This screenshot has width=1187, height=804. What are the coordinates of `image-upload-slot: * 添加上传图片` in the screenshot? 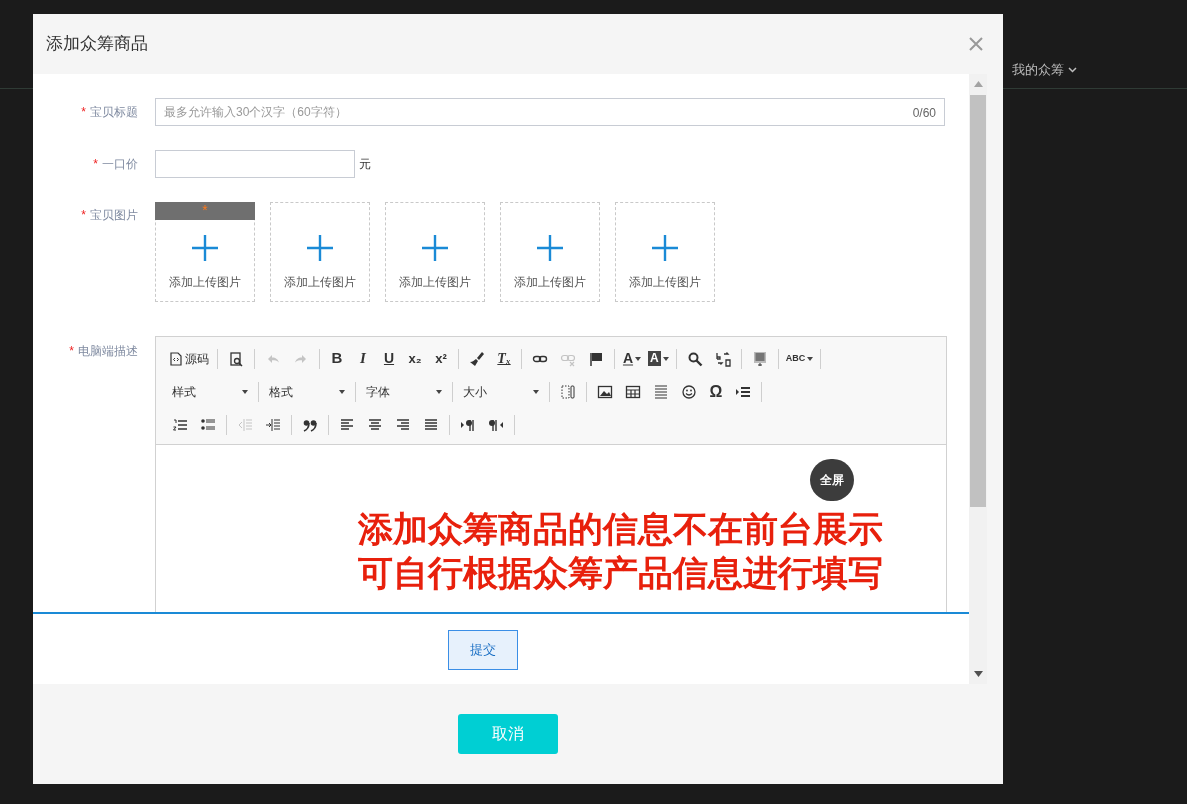 It's located at (205, 252).